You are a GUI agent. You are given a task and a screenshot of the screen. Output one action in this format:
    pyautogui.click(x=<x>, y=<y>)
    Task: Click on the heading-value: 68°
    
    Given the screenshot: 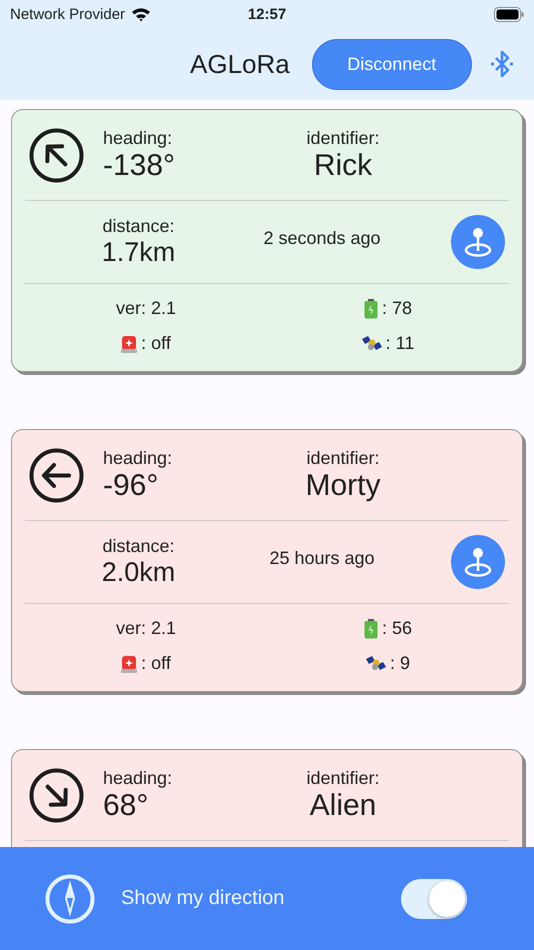 What is the action you would take?
    pyautogui.click(x=126, y=805)
    